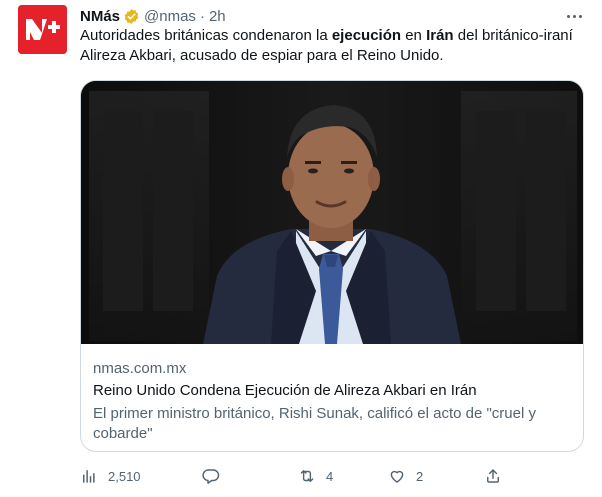  I want to click on tweet-text-bold: Irán, so click(440, 35).